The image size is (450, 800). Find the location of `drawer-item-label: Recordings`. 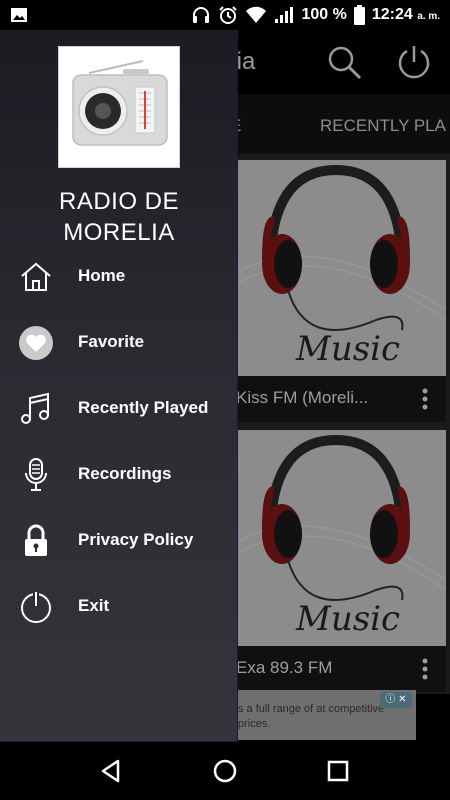

drawer-item-label: Recordings is located at coordinates (125, 473).